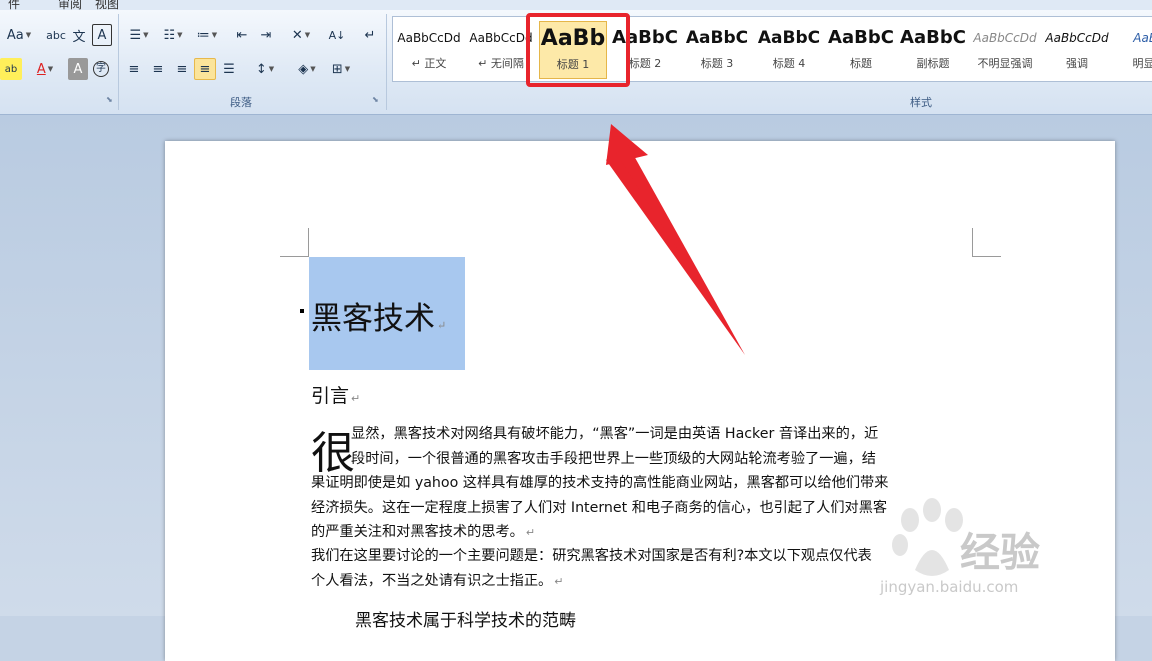 The image size is (1152, 661). I want to click on ribbon-tab-bar: 件 审阅 视图, so click(576, 5).